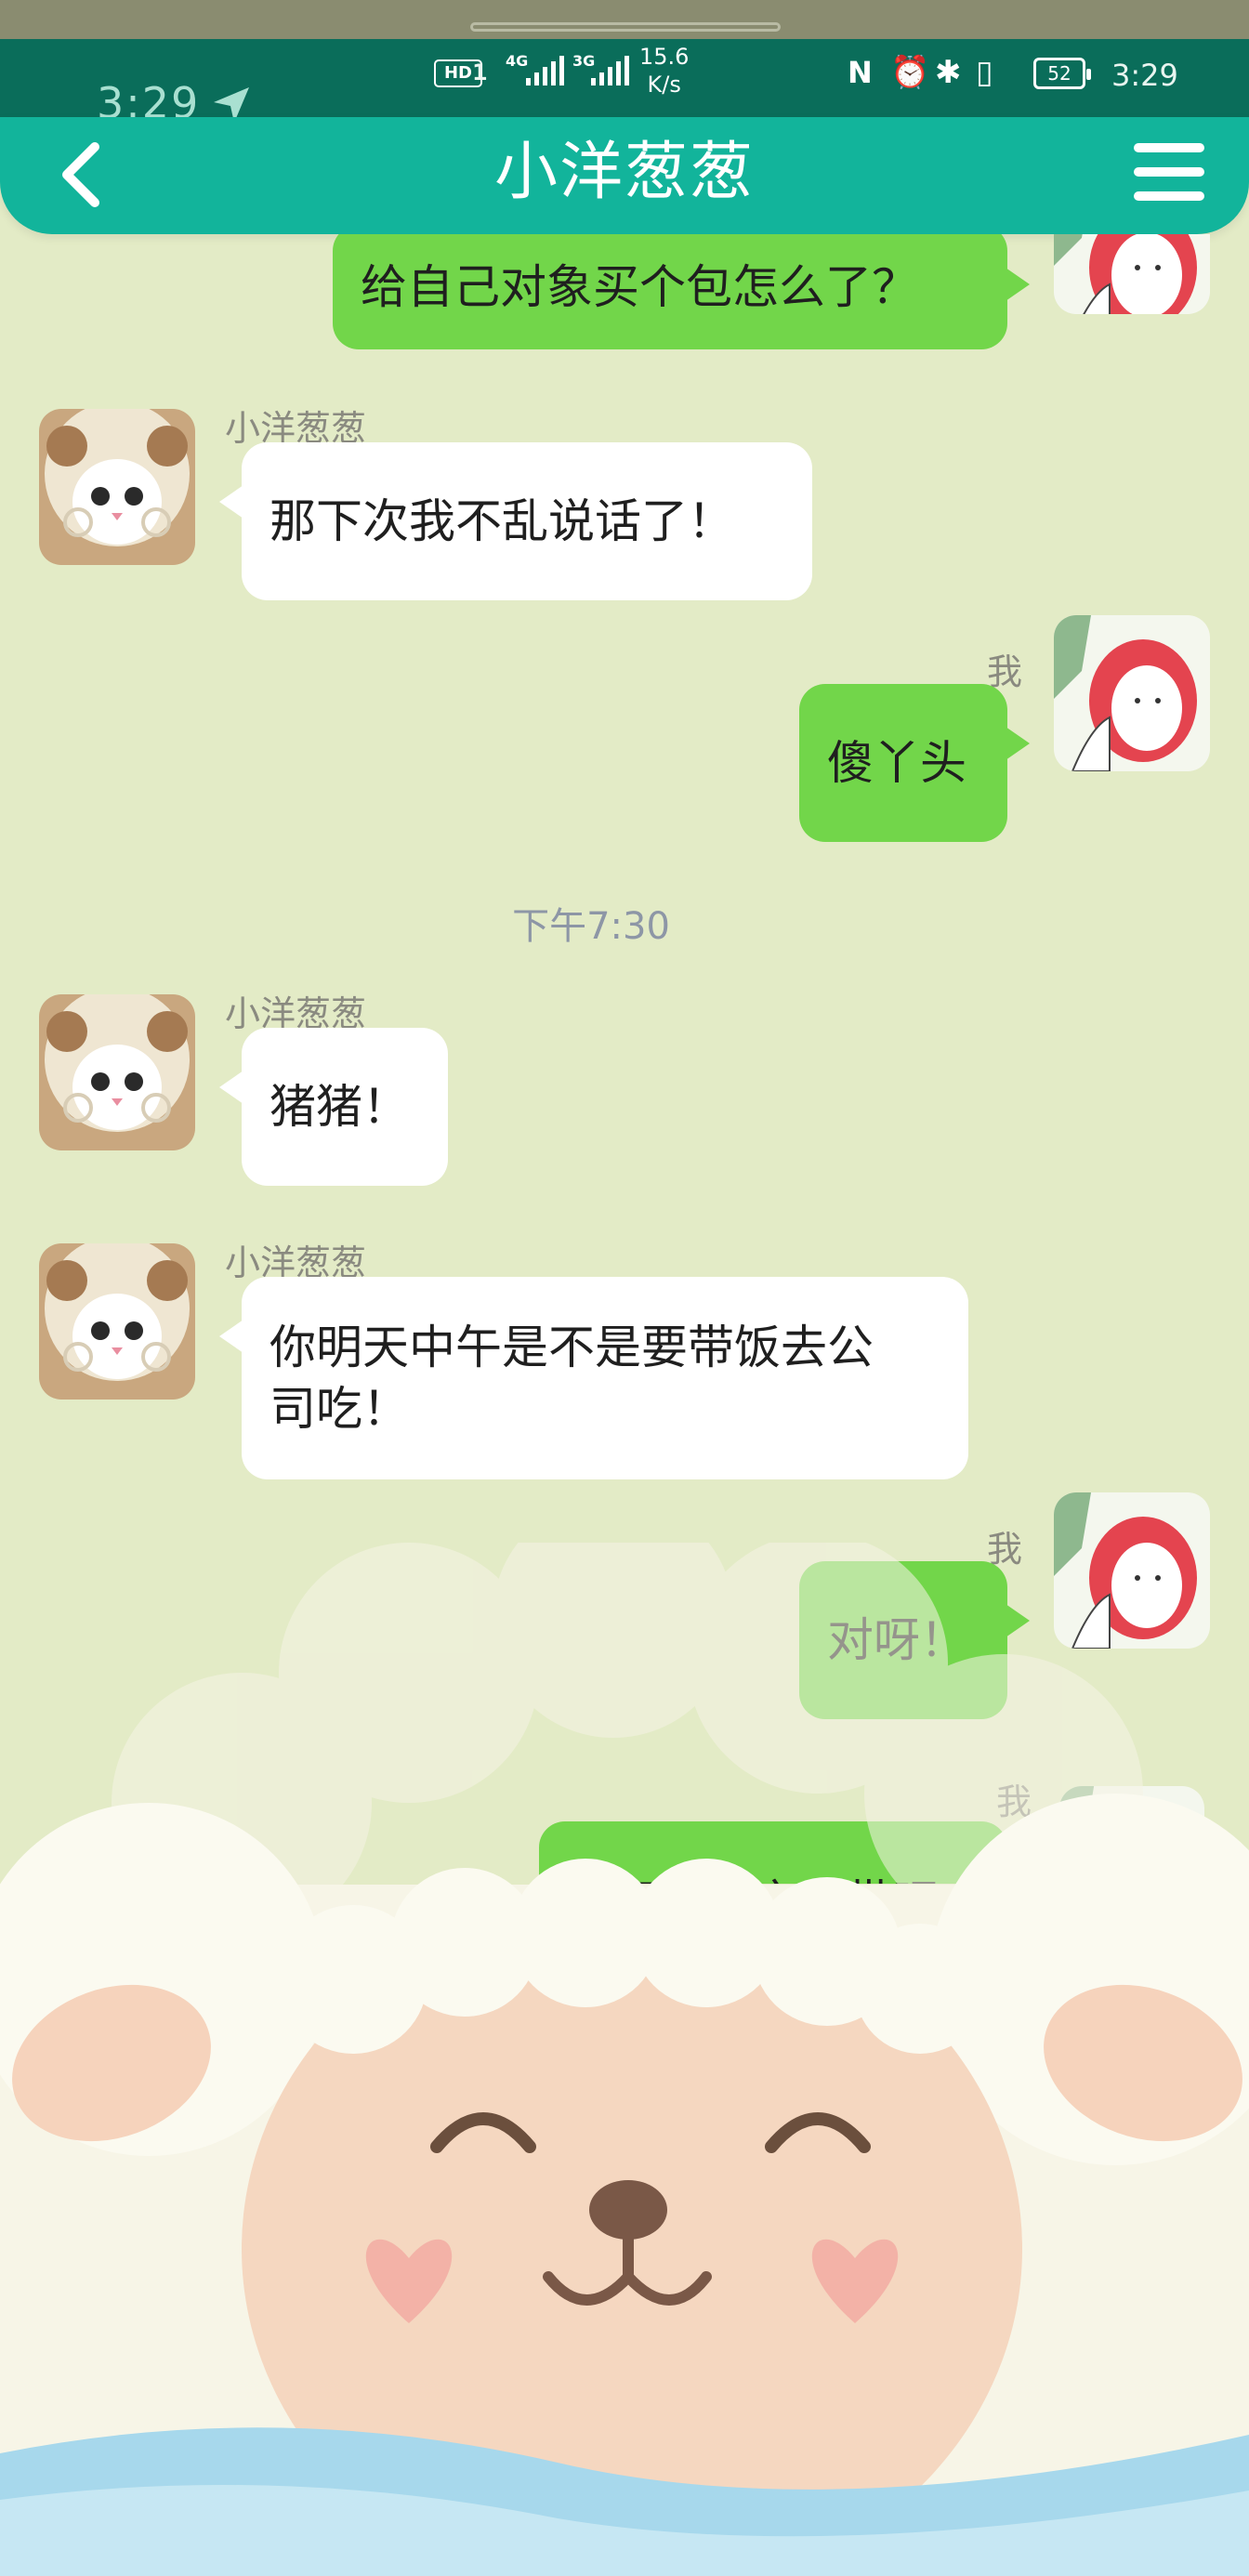 Image resolution: width=1249 pixels, height=2576 pixels. I want to click on signal-strength-2-icon, so click(610, 70).